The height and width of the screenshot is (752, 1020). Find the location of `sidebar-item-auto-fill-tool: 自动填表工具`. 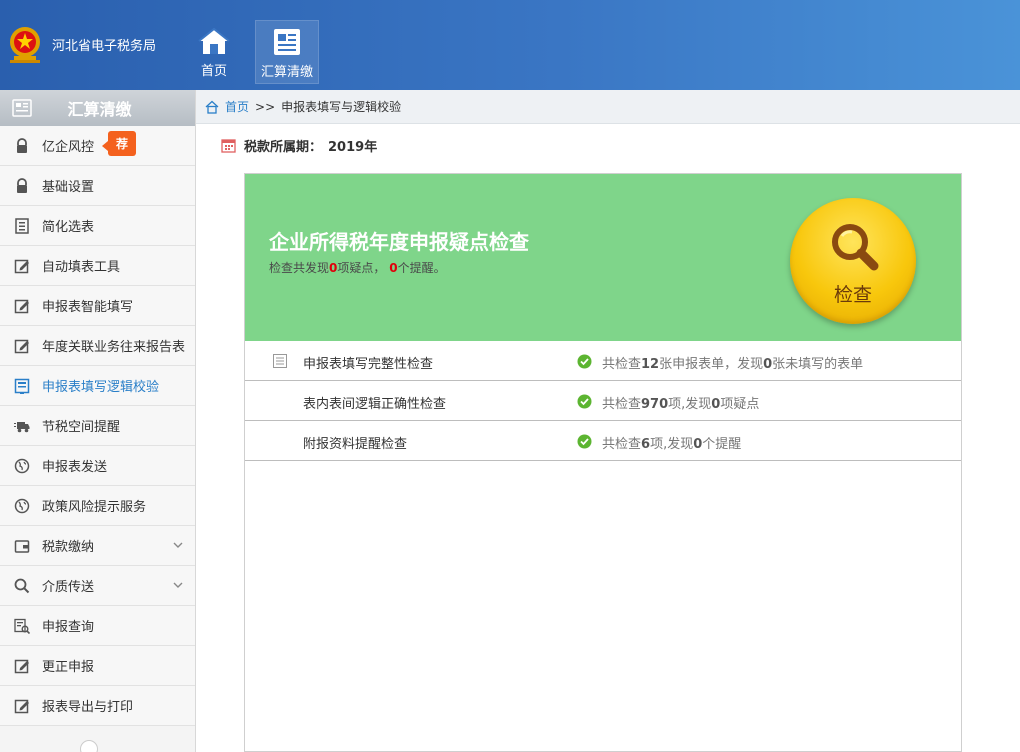

sidebar-item-auto-fill-tool: 自动填表工具 is located at coordinates (97, 266).